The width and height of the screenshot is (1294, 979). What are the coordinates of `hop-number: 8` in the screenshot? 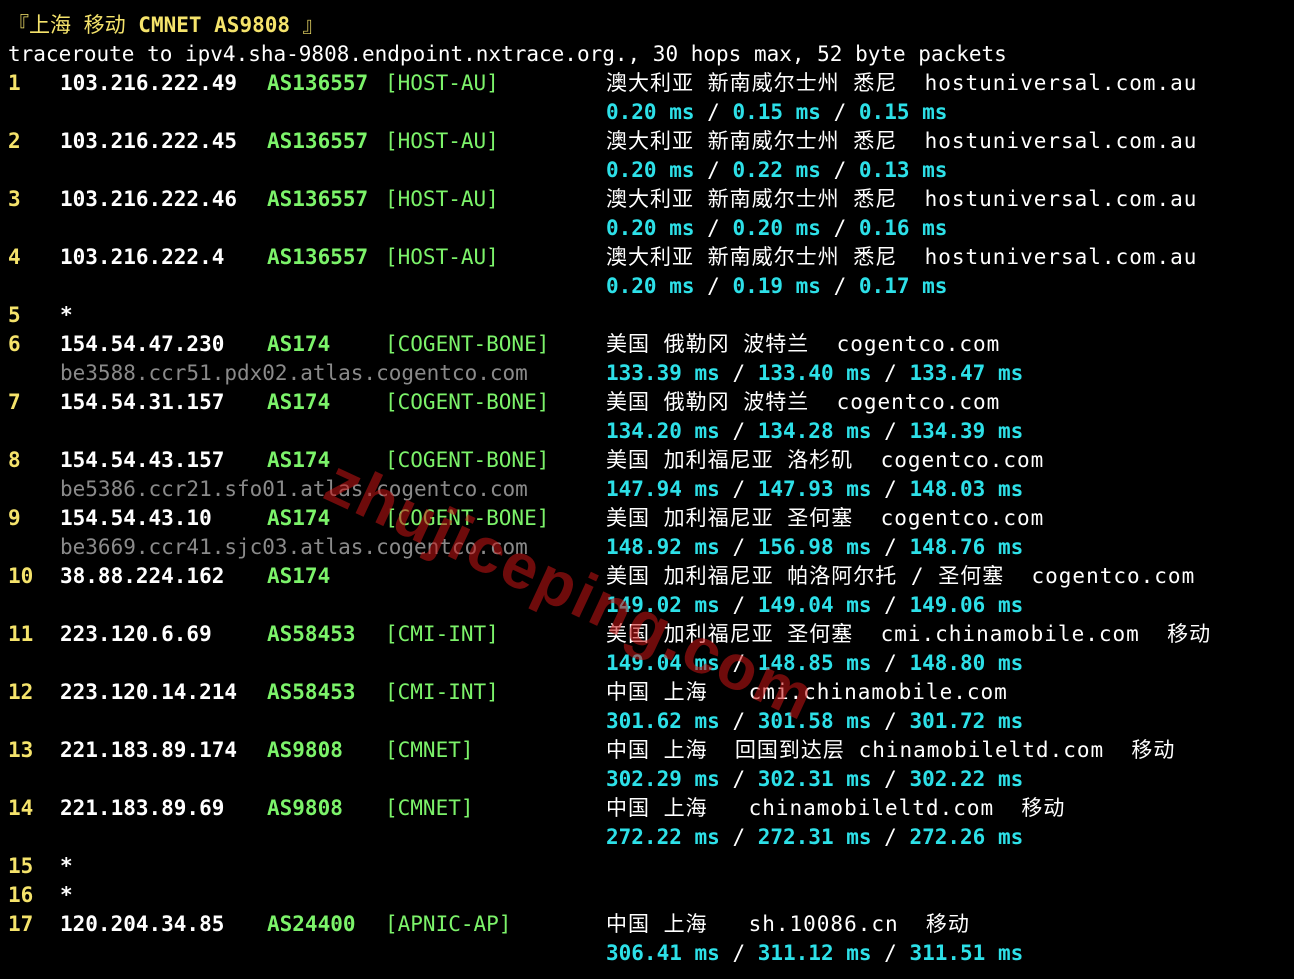 It's located at (14, 460).